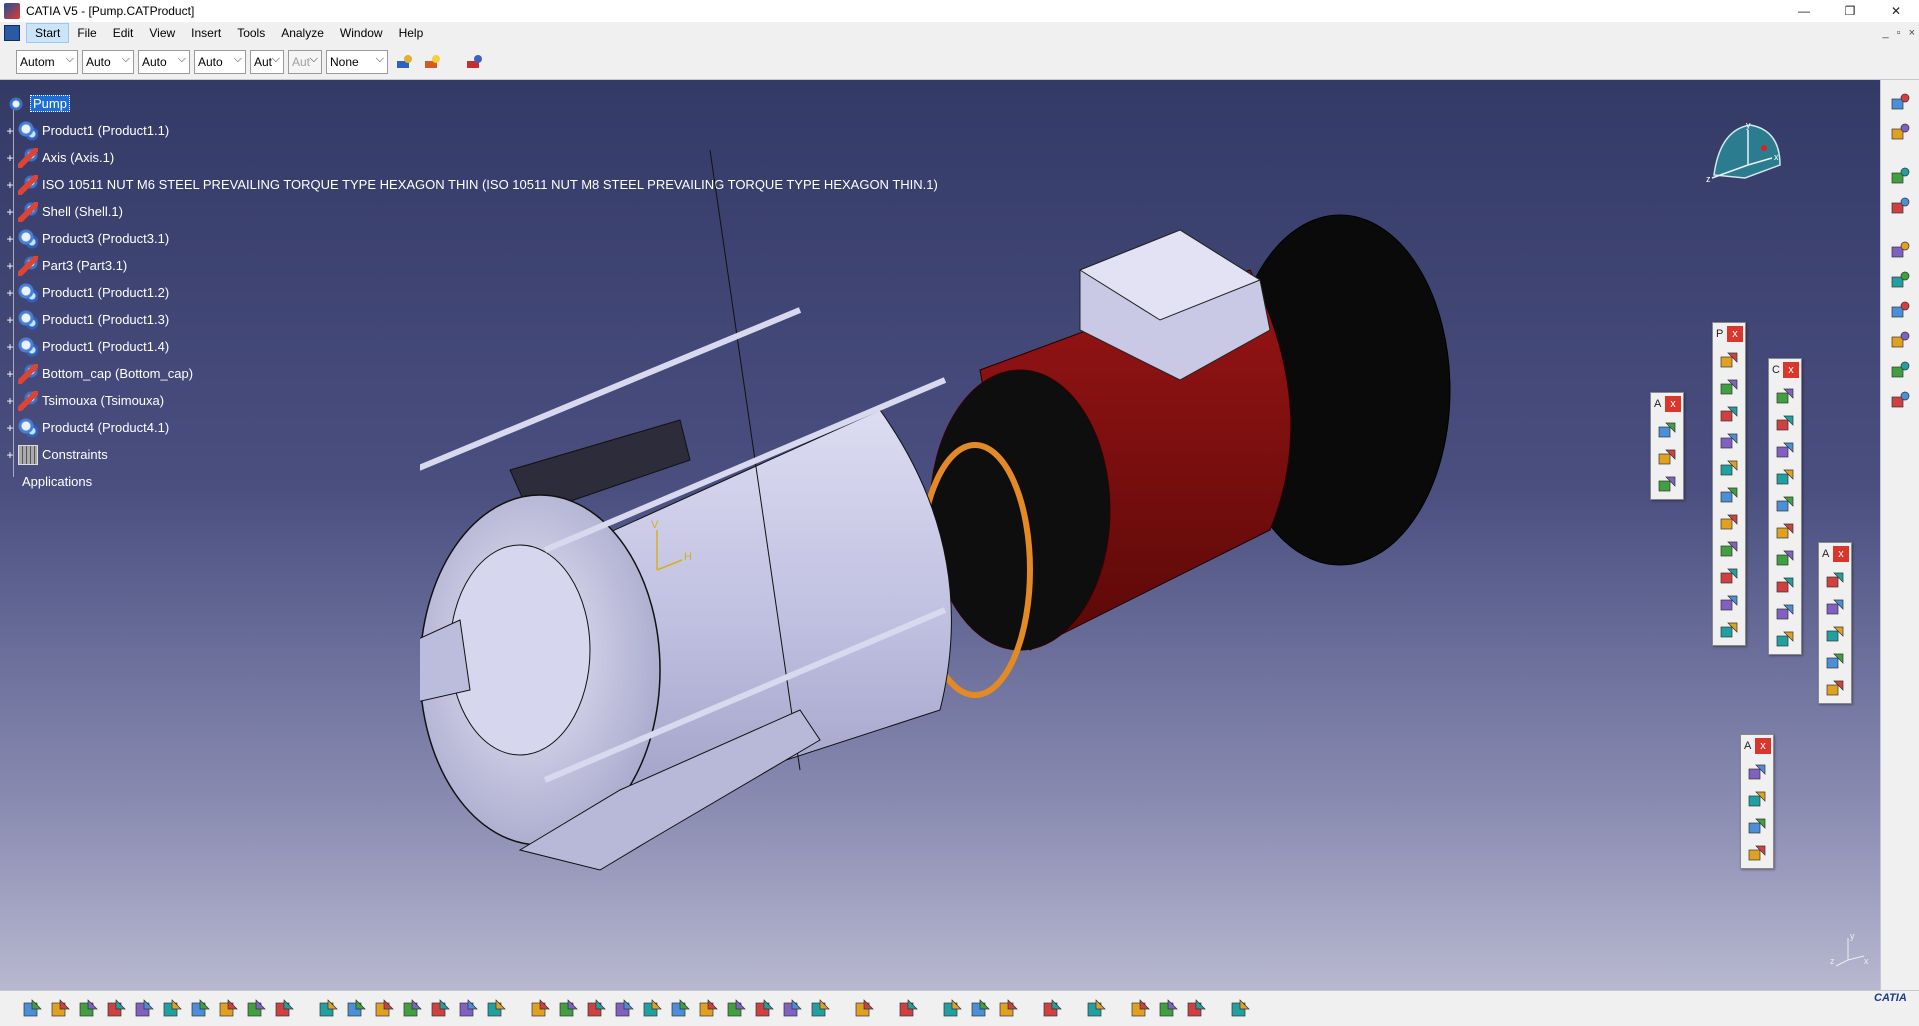 This screenshot has width=1919, height=1026. Describe the element at coordinates (267, 61) in the screenshot. I see `point-type-combo: Aut` at that location.